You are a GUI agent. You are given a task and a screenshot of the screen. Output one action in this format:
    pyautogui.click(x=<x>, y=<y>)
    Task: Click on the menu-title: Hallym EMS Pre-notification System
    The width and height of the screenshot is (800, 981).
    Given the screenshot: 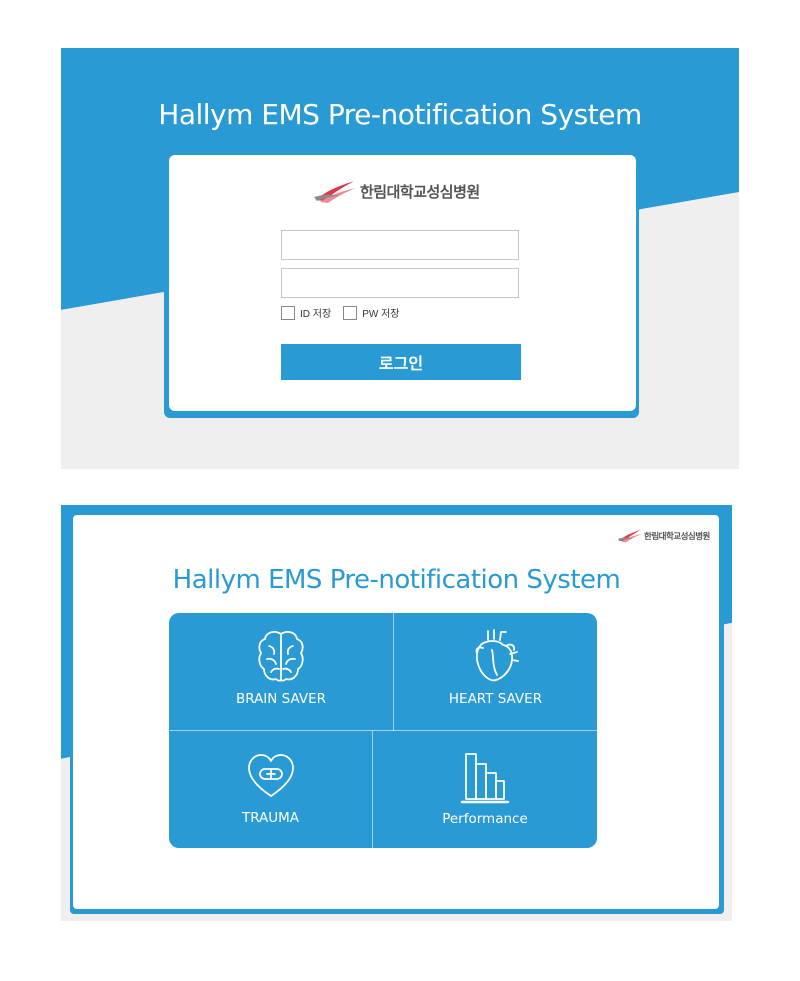 What is the action you would take?
    pyautogui.click(x=396, y=580)
    